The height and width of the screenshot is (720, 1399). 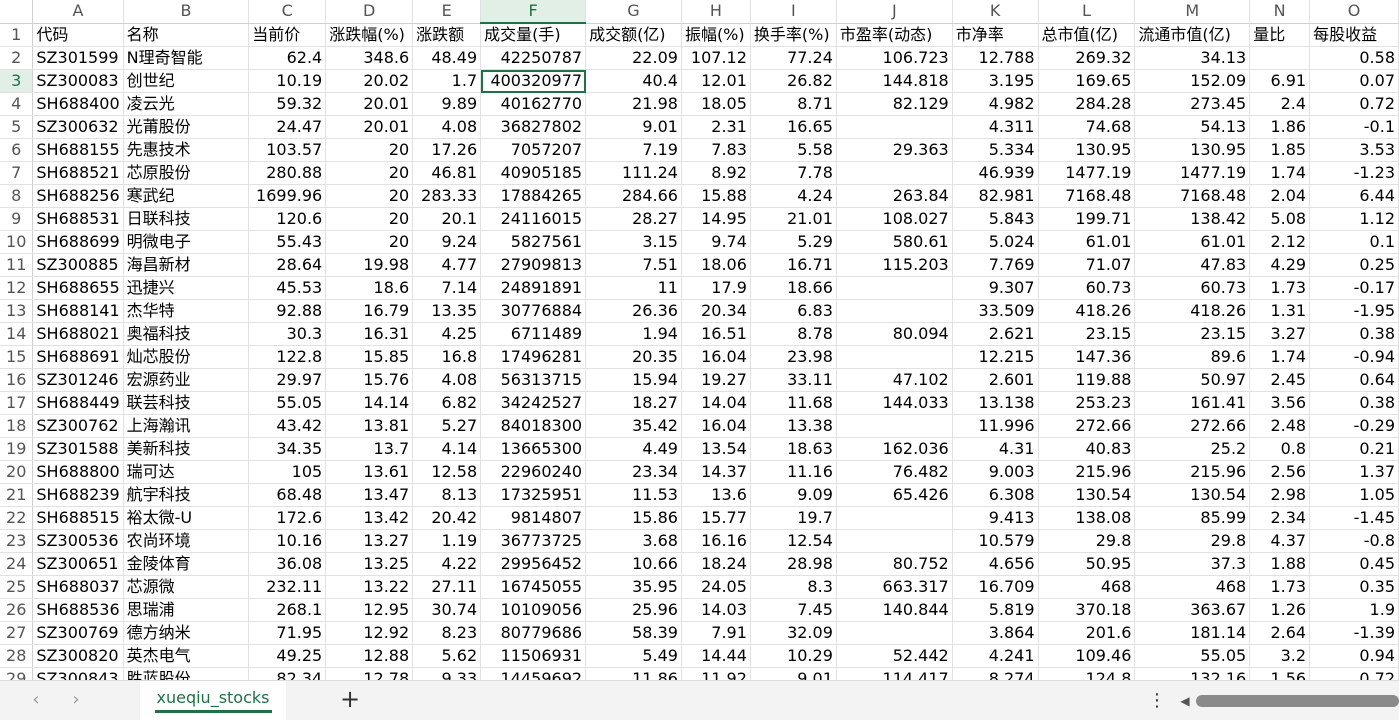 What do you see at coordinates (716, 656) in the screenshot?
I see `cell-h28: 14.44` at bounding box center [716, 656].